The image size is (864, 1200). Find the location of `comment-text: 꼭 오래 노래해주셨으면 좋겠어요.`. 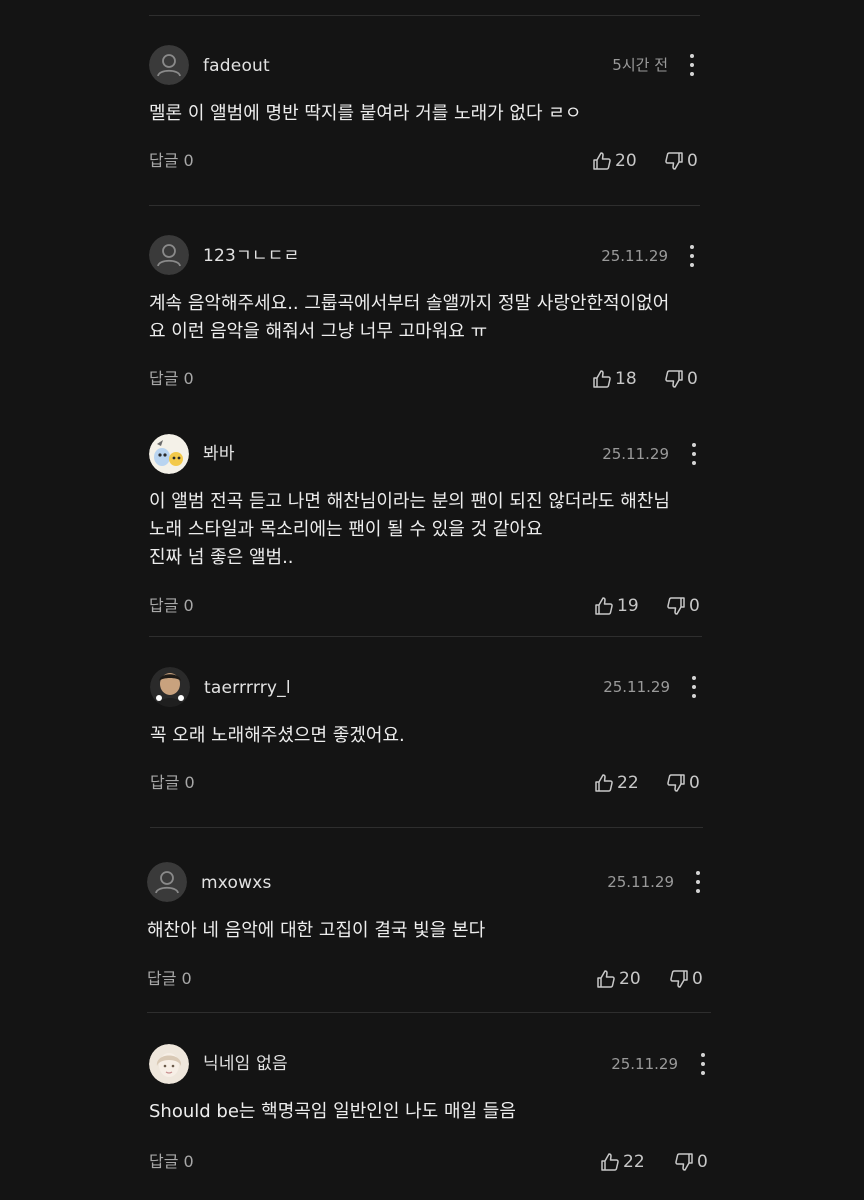

comment-text: 꼭 오래 노래해주셨으면 좋겠어요. is located at coordinates (277, 735).